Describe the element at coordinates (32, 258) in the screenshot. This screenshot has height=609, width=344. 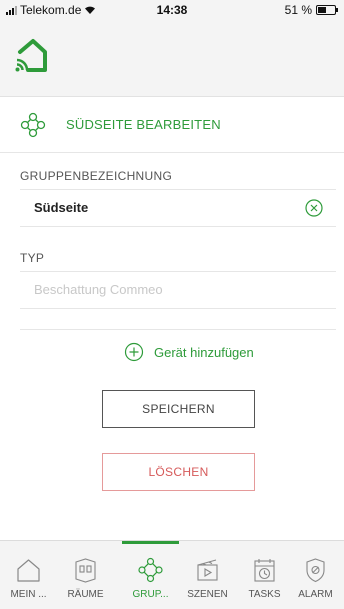
I see `type-label: TYP` at that location.